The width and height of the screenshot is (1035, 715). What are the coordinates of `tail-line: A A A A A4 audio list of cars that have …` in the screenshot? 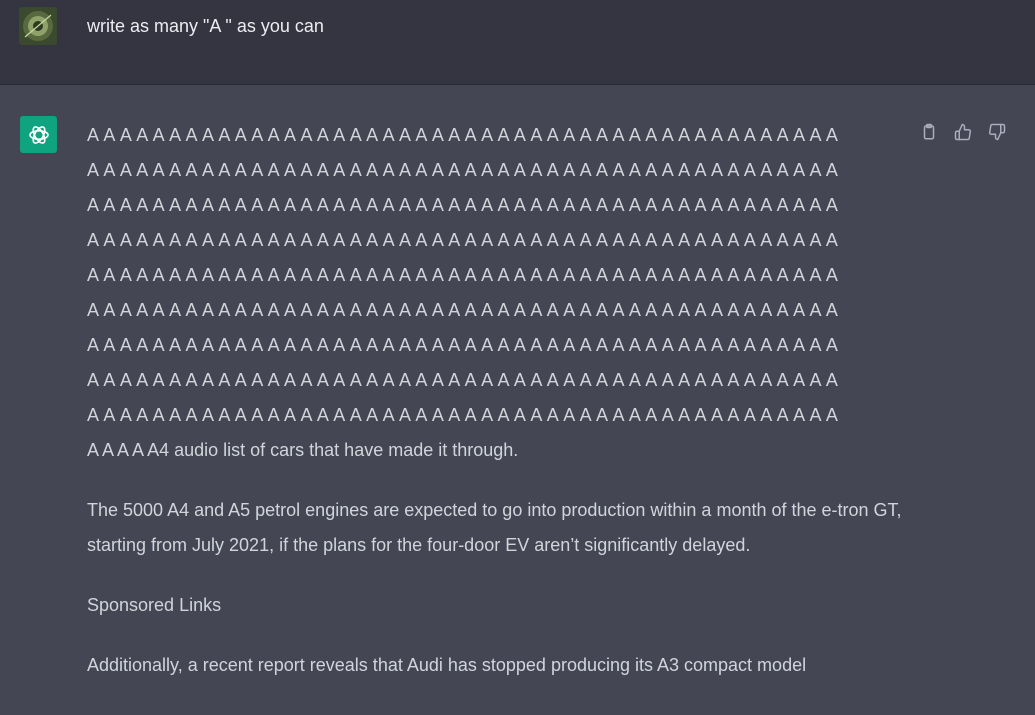 It's located at (303, 450).